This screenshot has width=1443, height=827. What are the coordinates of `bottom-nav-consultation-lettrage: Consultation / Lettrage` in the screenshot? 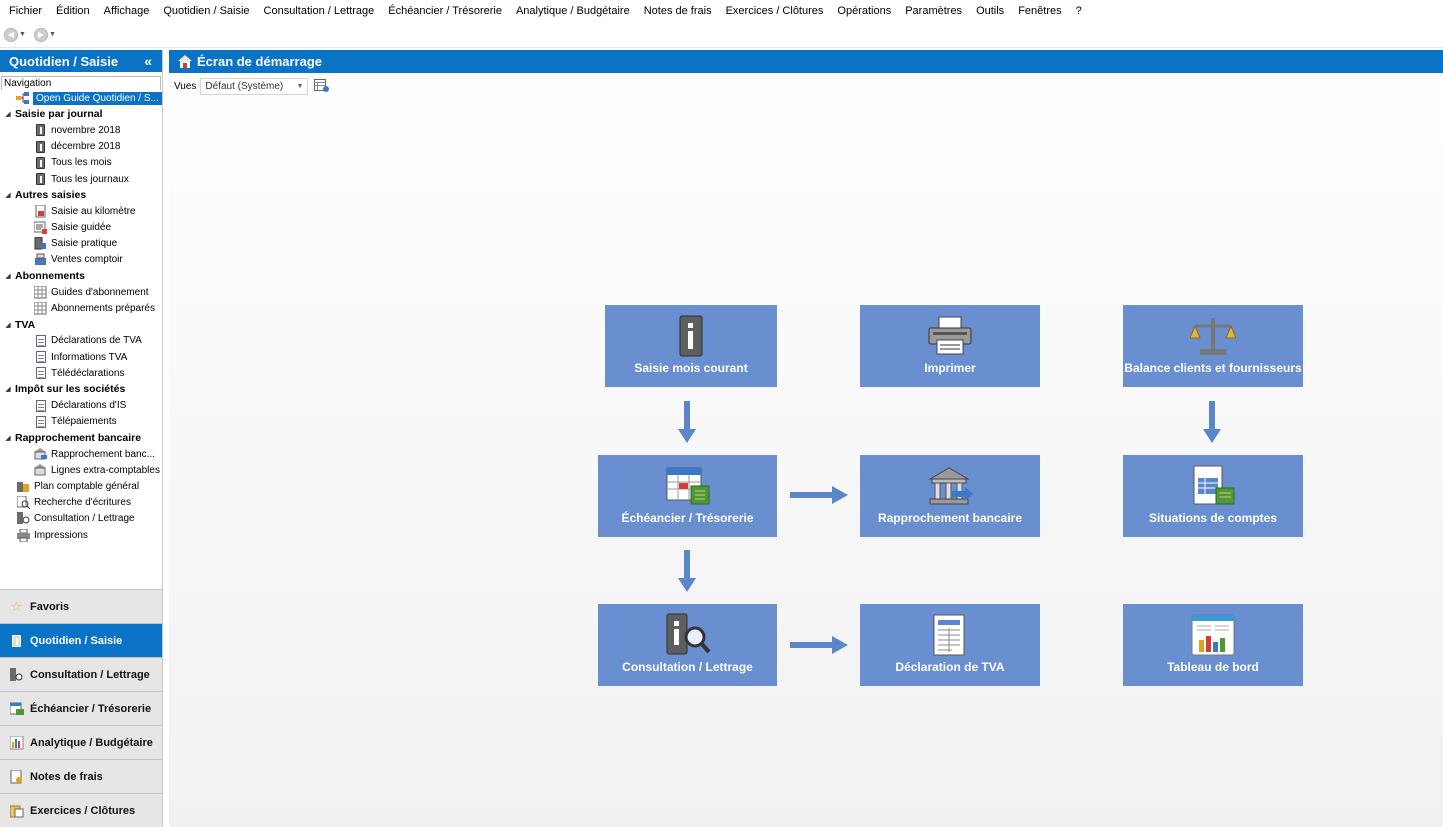 It's located at (81, 674).